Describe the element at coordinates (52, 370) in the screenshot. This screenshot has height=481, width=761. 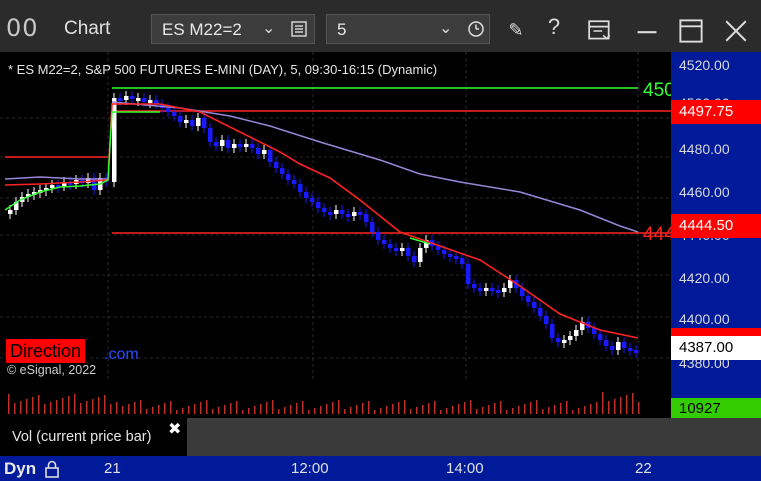
I see `copyright-text: © eSignal, 2022` at that location.